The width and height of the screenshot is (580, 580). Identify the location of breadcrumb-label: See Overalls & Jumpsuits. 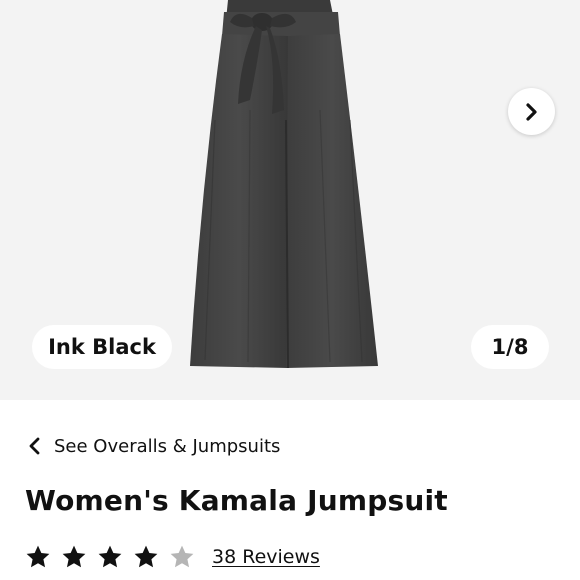
(167, 446).